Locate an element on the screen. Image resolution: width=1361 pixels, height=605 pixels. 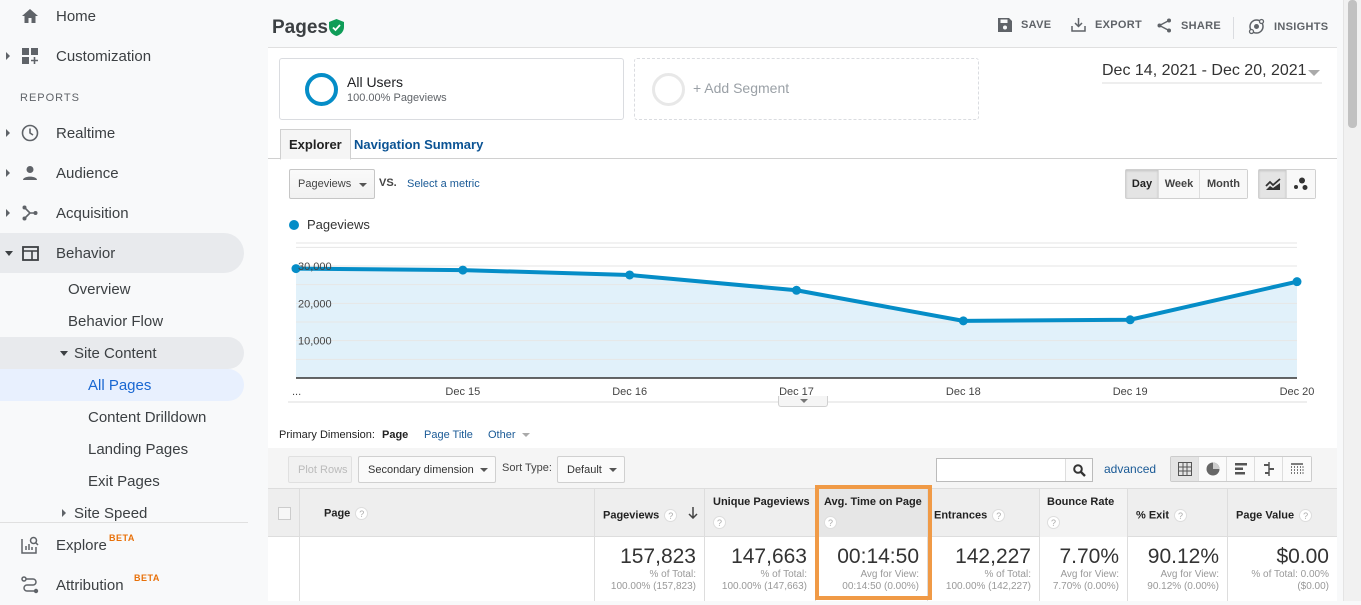
report-tabs: Explorer Navigation Summary is located at coordinates (802, 144).